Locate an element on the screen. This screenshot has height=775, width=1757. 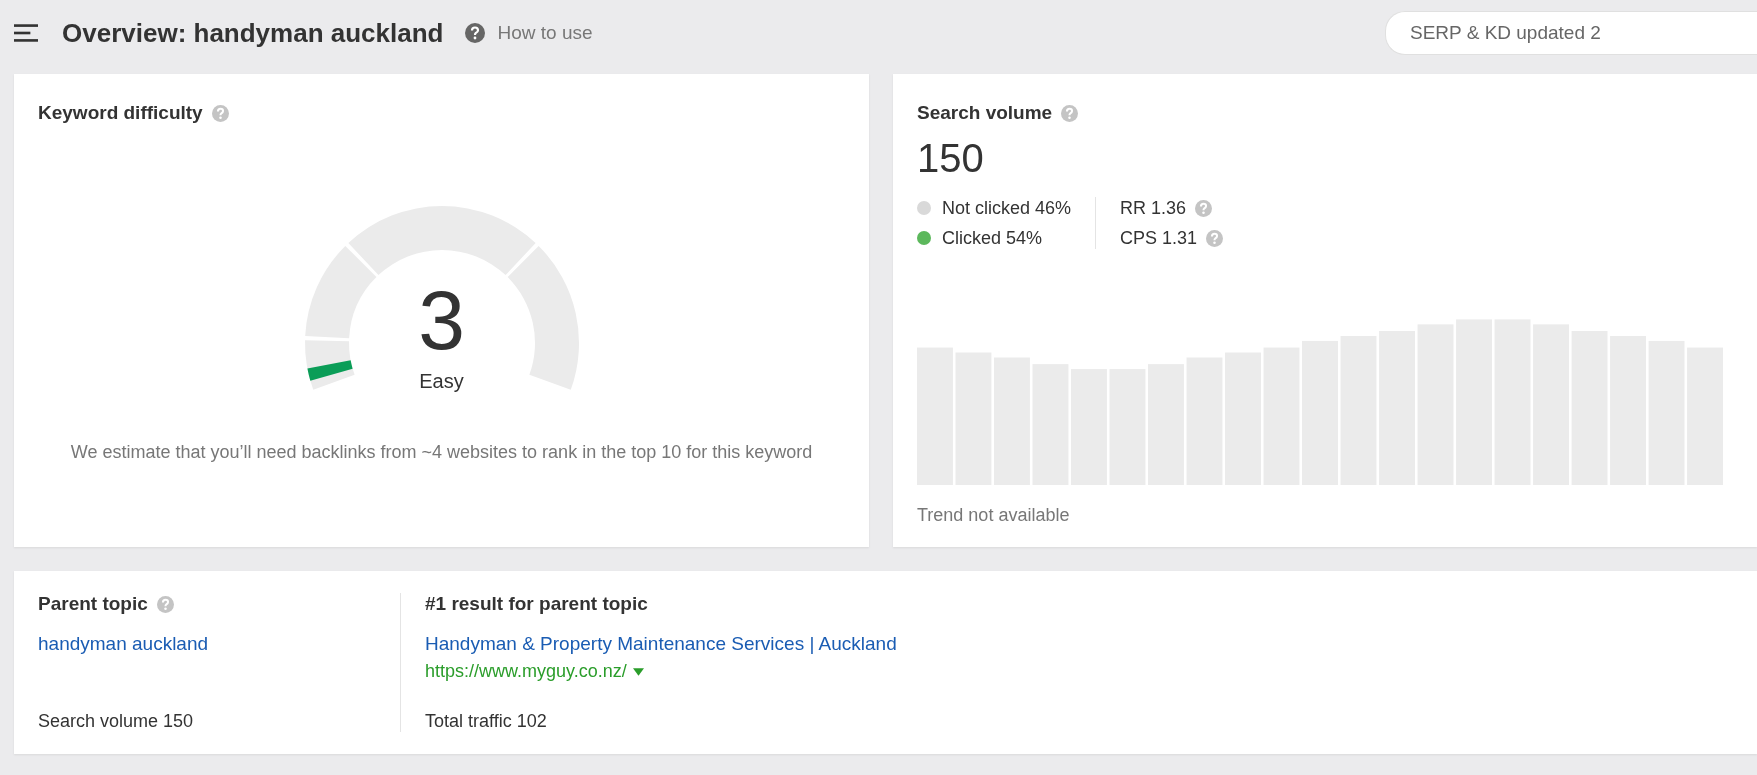
card-title: Parent topic is located at coordinates (93, 604).